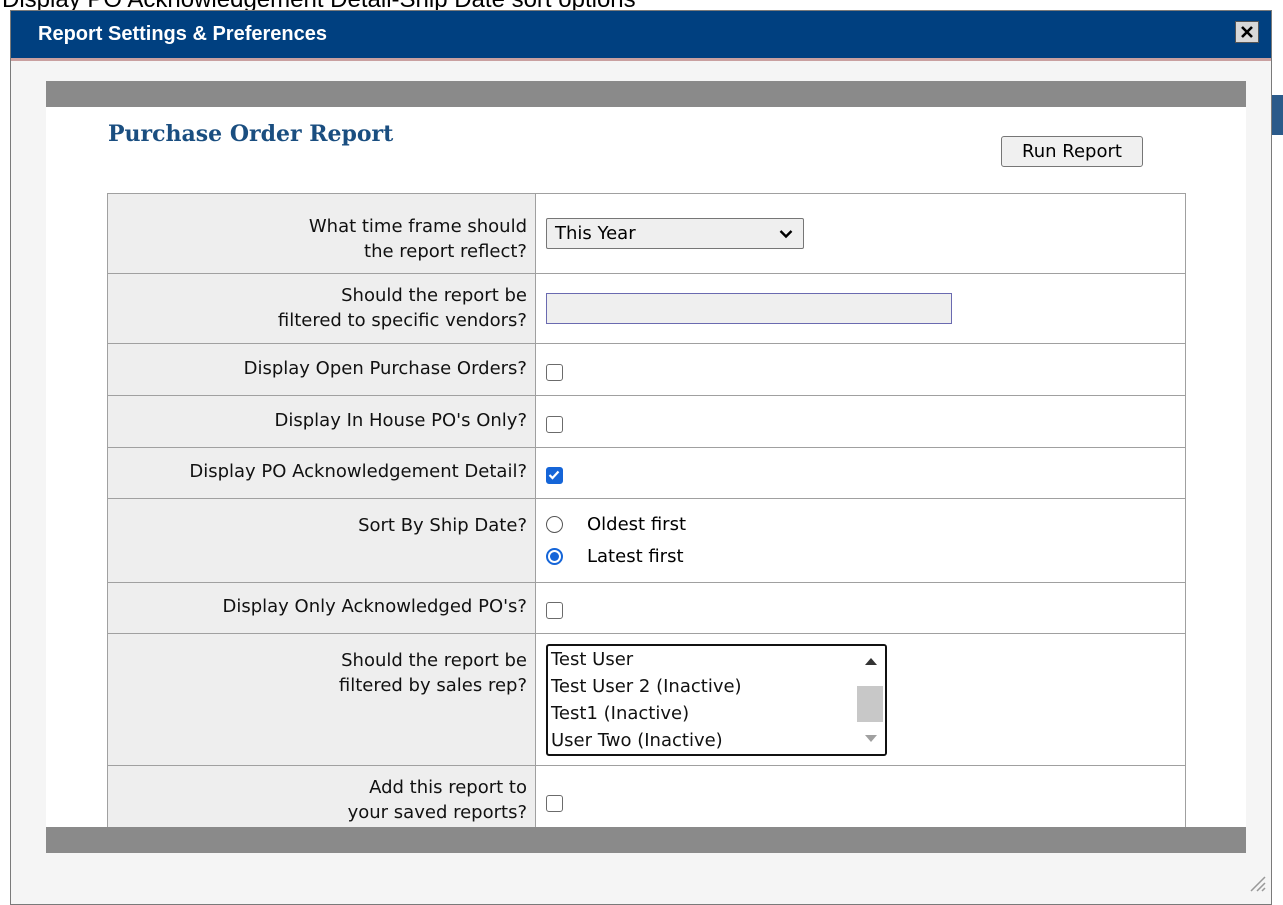 This screenshot has width=1283, height=905. I want to click on listbox-scrollbar, so click(871, 700).